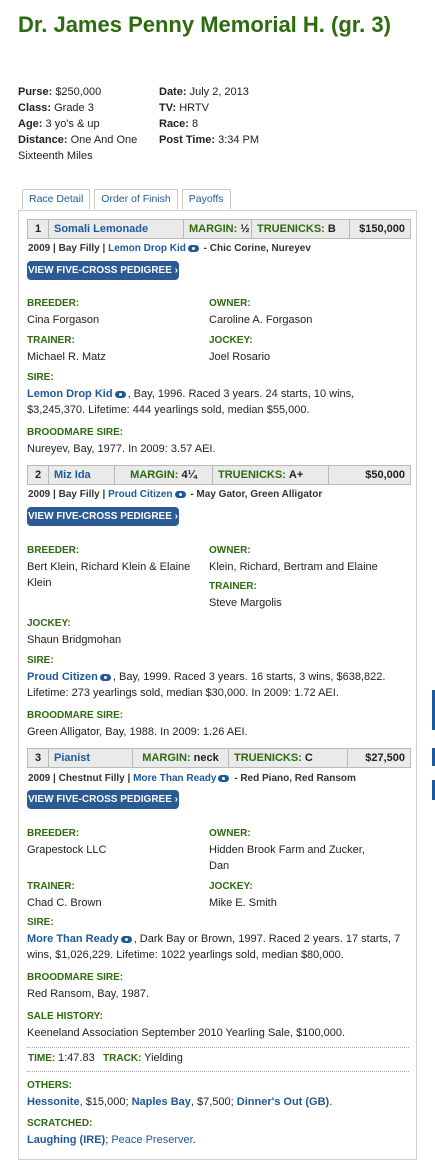 Image resolution: width=435 pixels, height=1175 pixels. Describe the element at coordinates (56, 199) in the screenshot. I see `tab-race-detail: Race Detail` at that location.